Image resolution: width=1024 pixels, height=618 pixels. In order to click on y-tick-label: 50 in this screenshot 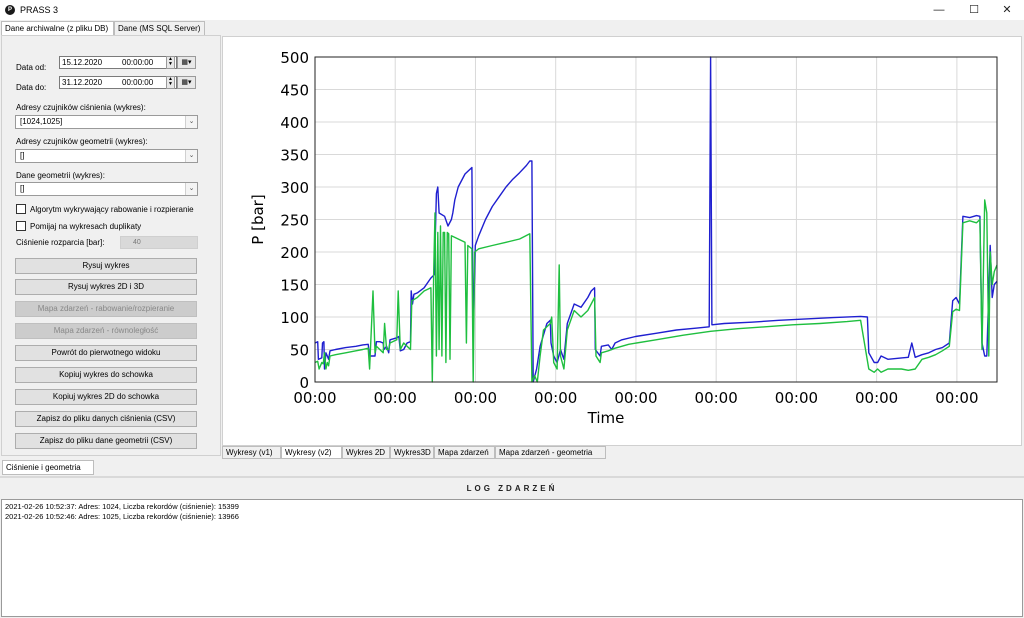, I will do `click(299, 351)`.